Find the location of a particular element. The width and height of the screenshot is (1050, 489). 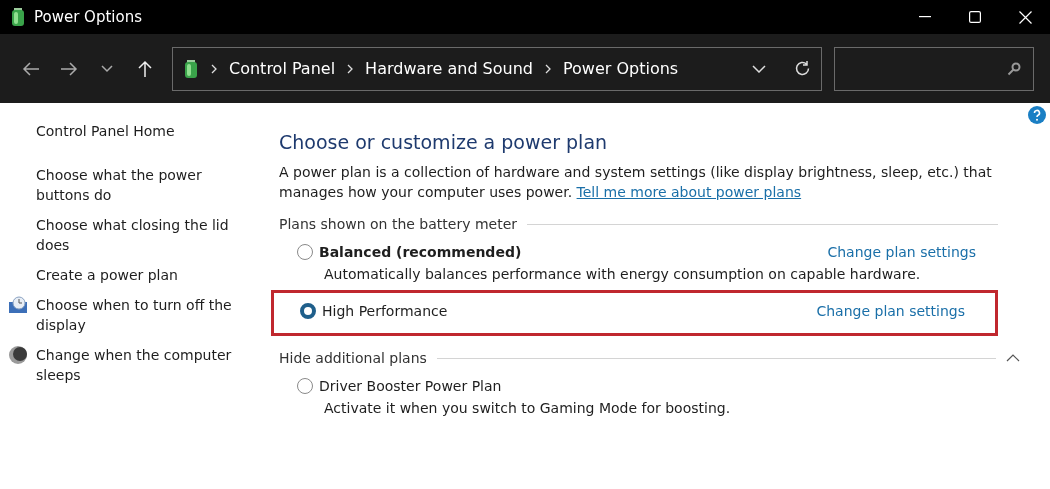

up-arrow-icon is located at coordinates (145, 68).